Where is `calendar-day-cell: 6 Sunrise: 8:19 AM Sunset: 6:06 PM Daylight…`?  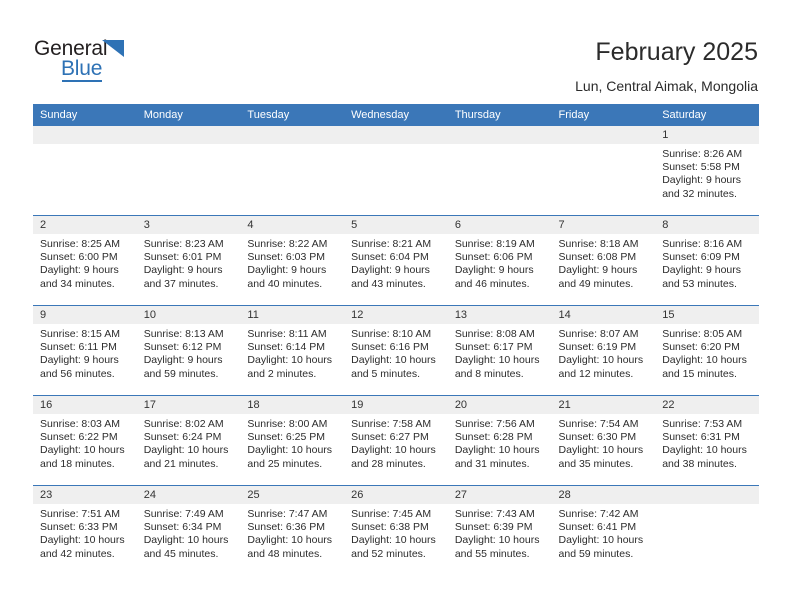 calendar-day-cell: 6 Sunrise: 8:19 AM Sunset: 6:06 PM Daylight… is located at coordinates (499, 260).